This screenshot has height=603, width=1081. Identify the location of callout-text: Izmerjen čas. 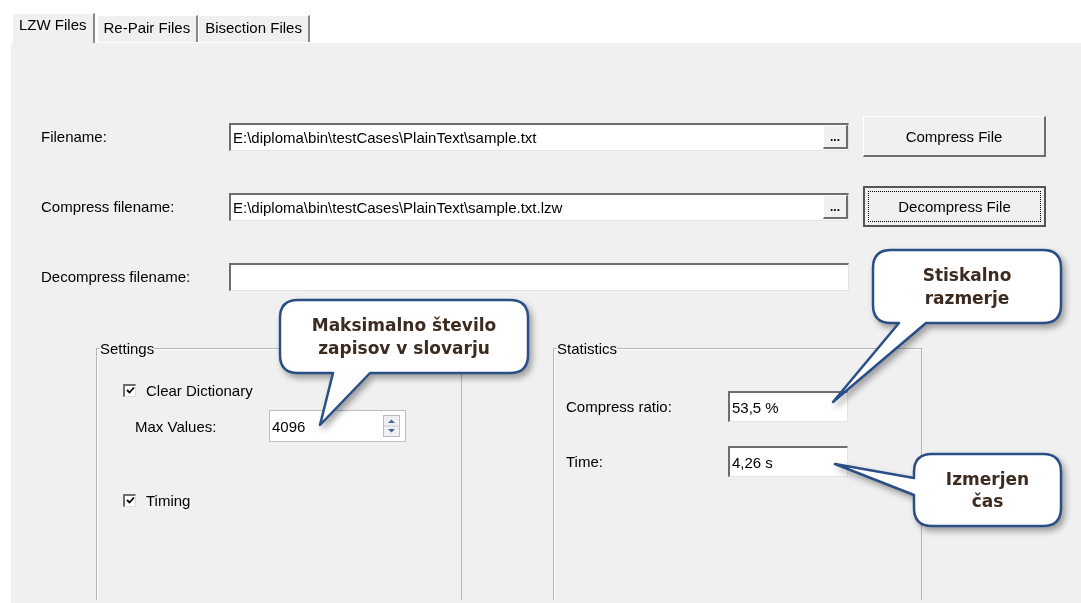
(987, 490).